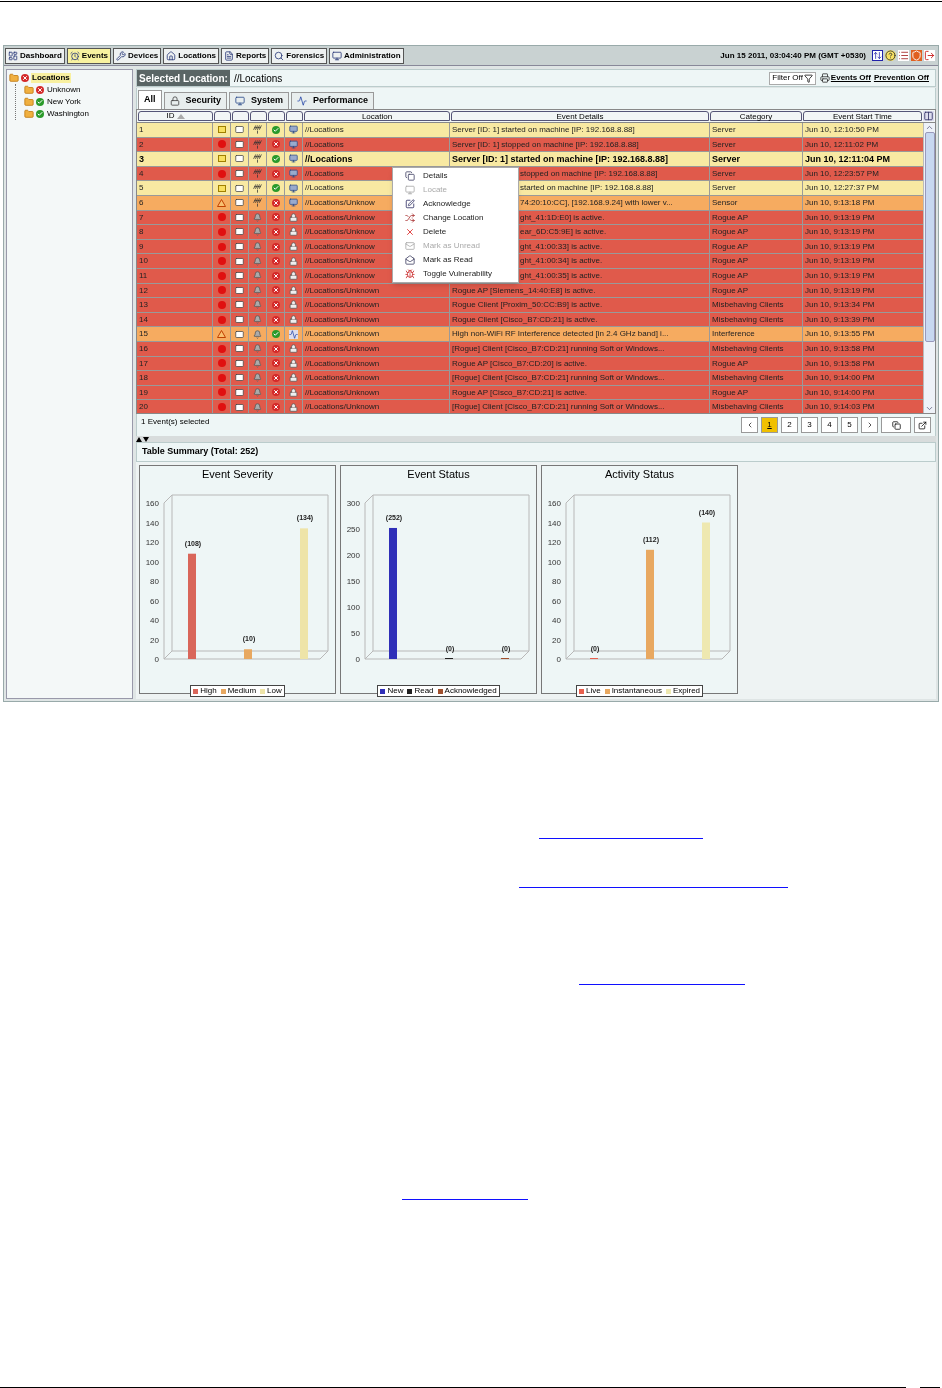 The height and width of the screenshot is (1388, 942). I want to click on table-cell: 6, so click(175, 202).